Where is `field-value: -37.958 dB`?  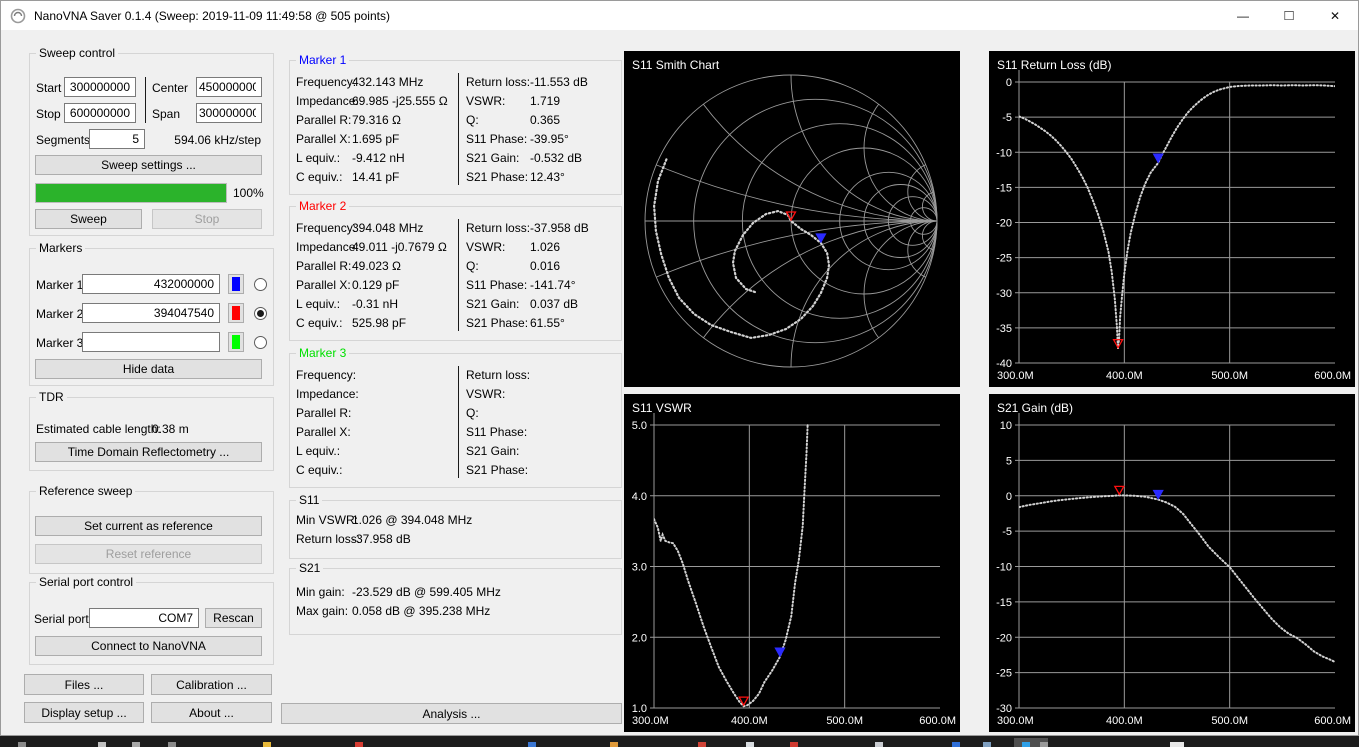
field-value: -37.958 dB is located at coordinates (559, 228).